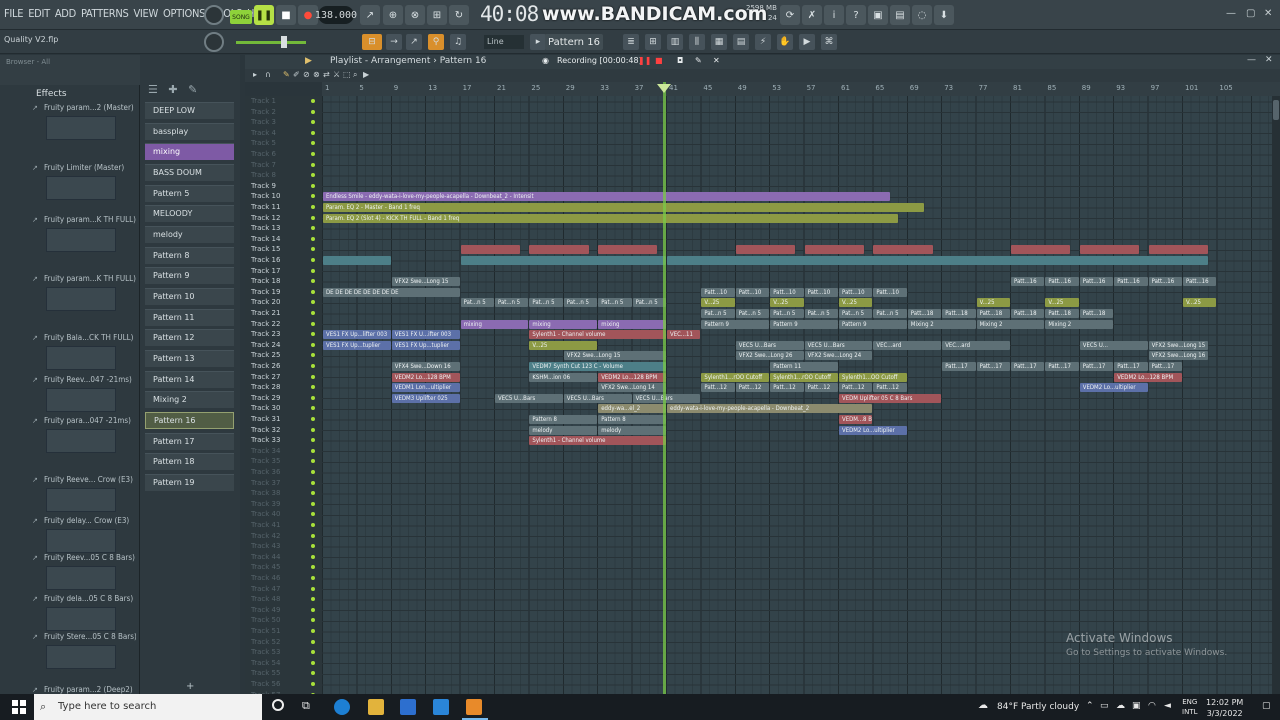 The height and width of the screenshot is (720, 1280). I want to click on pattern-item: Pattern 14, so click(189, 379).